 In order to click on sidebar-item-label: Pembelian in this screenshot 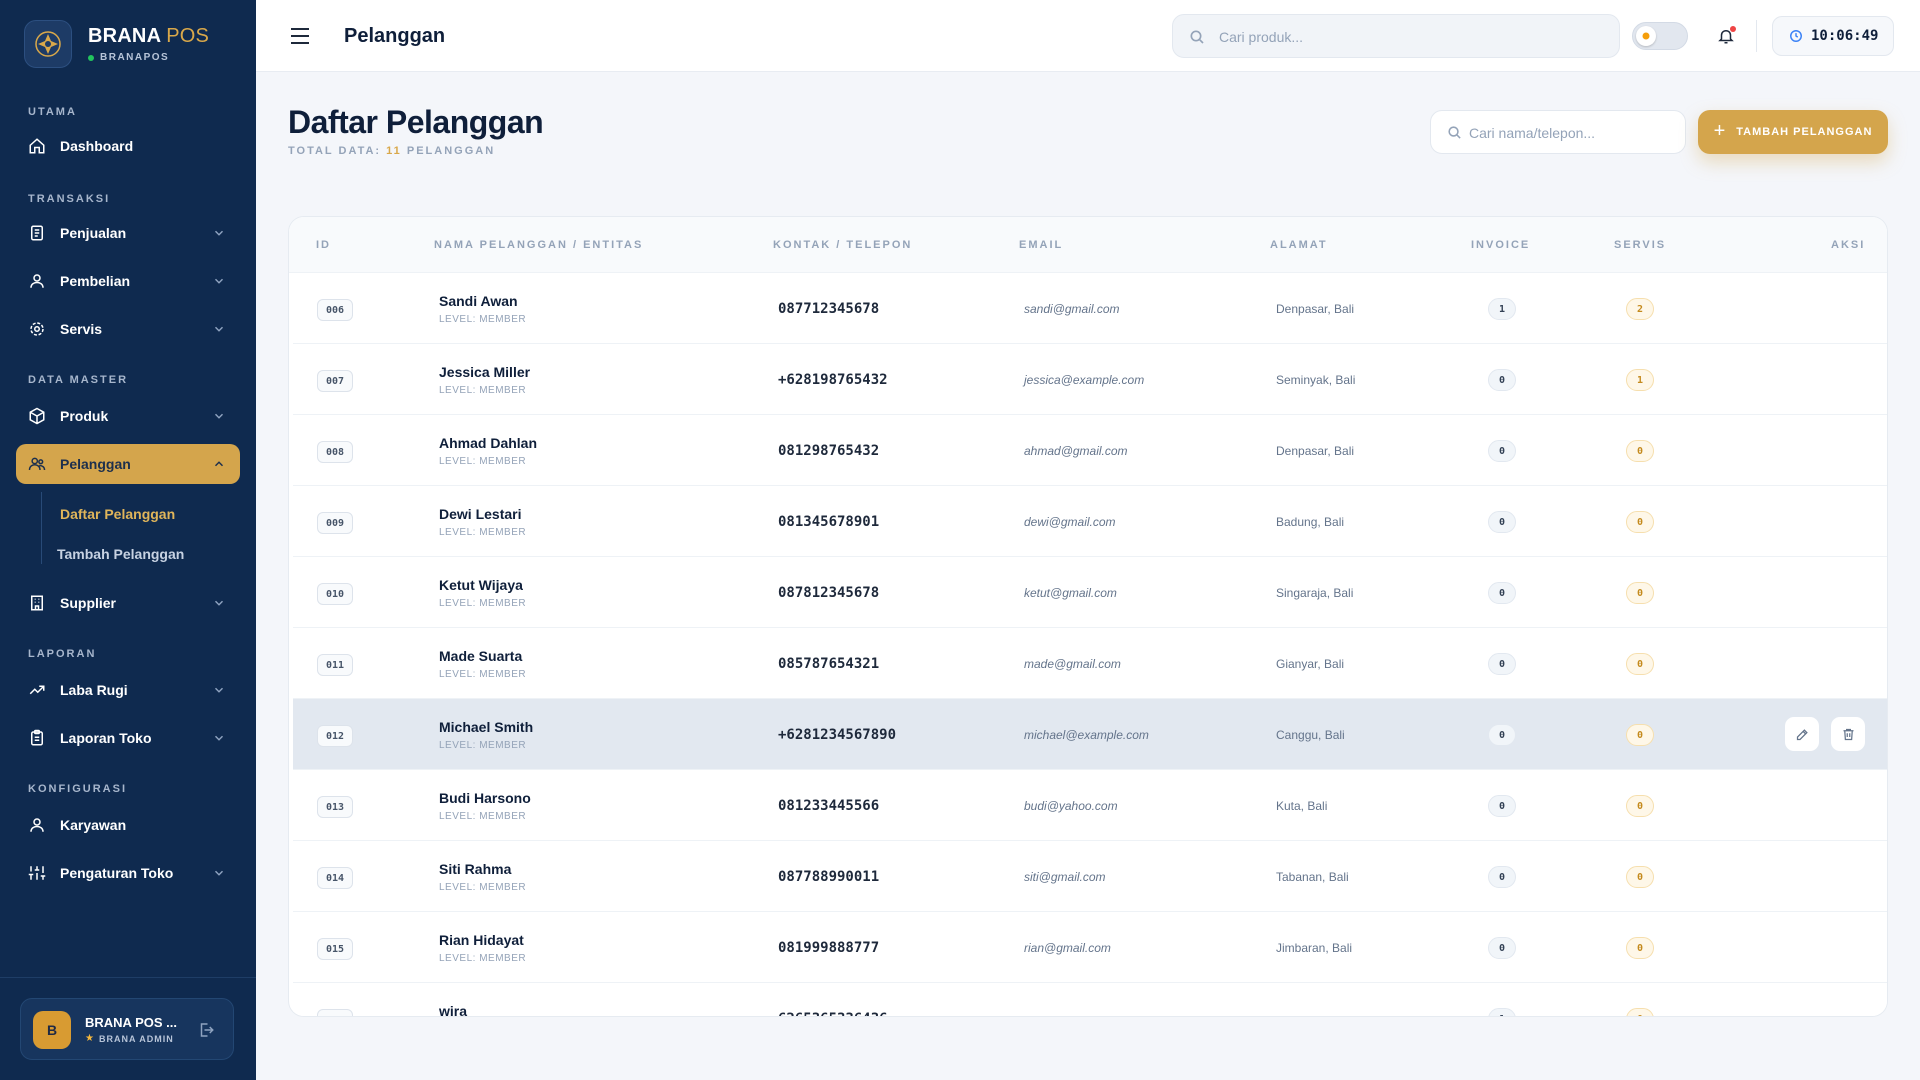, I will do `click(95, 281)`.